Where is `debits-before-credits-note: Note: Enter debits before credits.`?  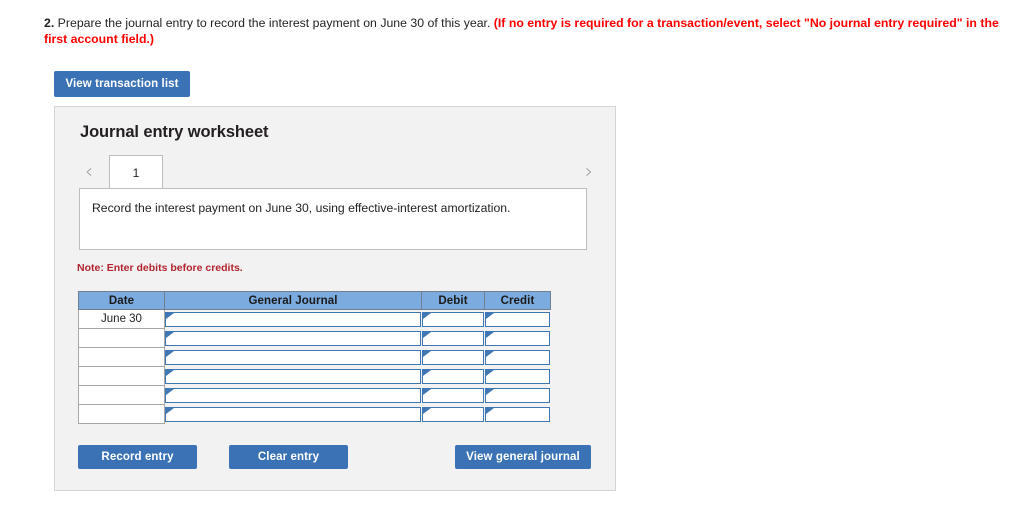
debits-before-credits-note: Note: Enter debits before credits. is located at coordinates (160, 268).